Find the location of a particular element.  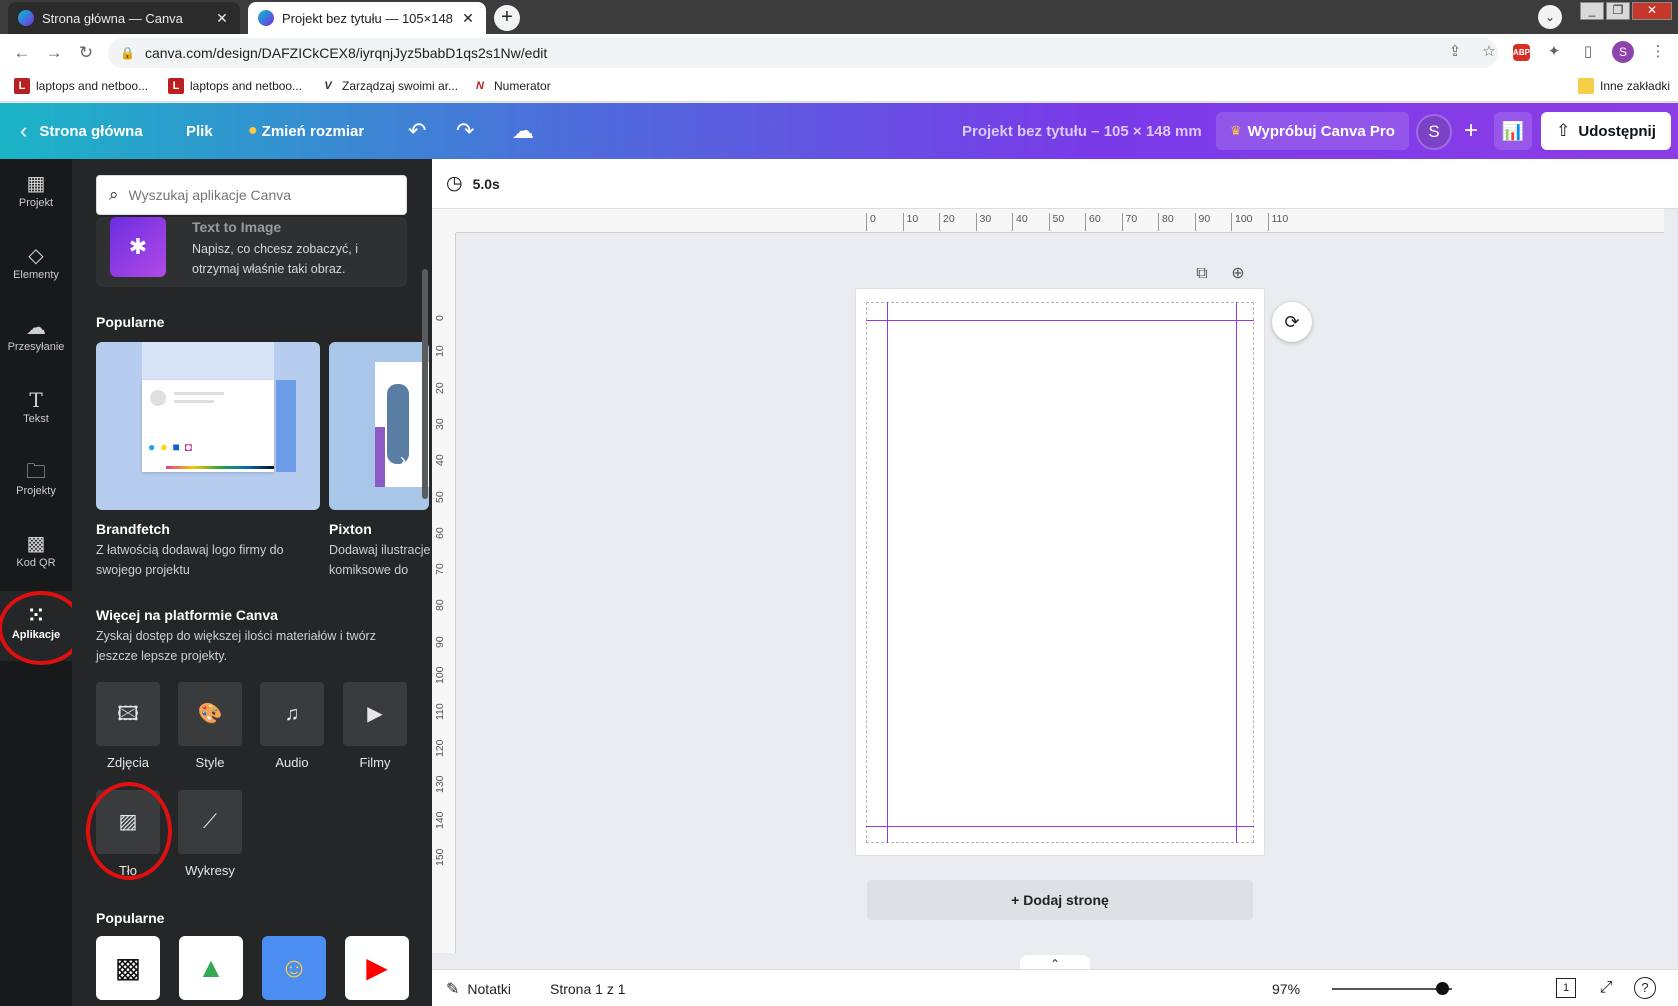

browser-profile-avatar: S is located at coordinates (1623, 52).